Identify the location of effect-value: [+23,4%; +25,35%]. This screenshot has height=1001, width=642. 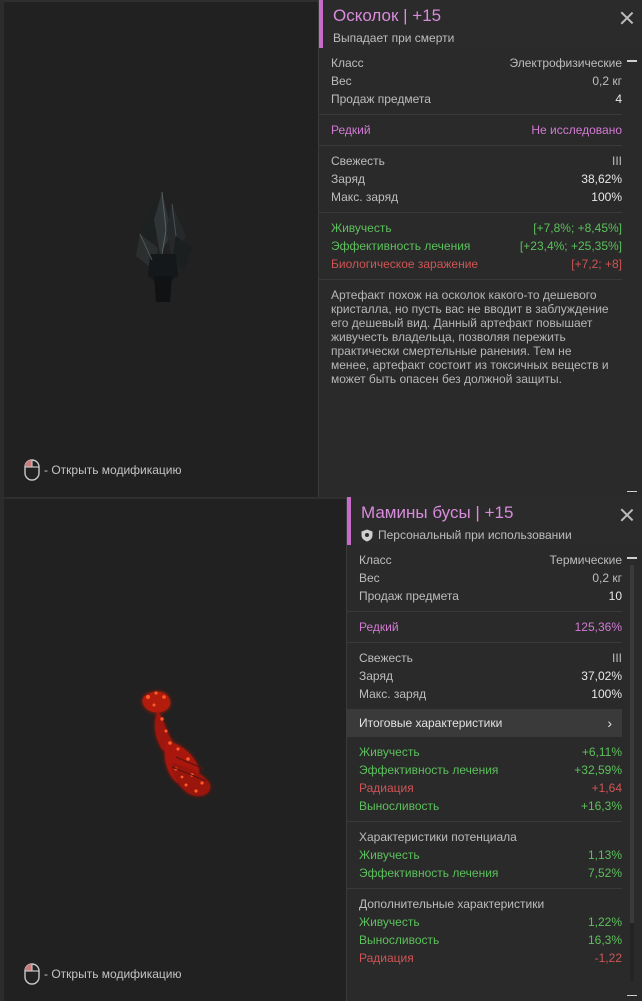
(570, 246).